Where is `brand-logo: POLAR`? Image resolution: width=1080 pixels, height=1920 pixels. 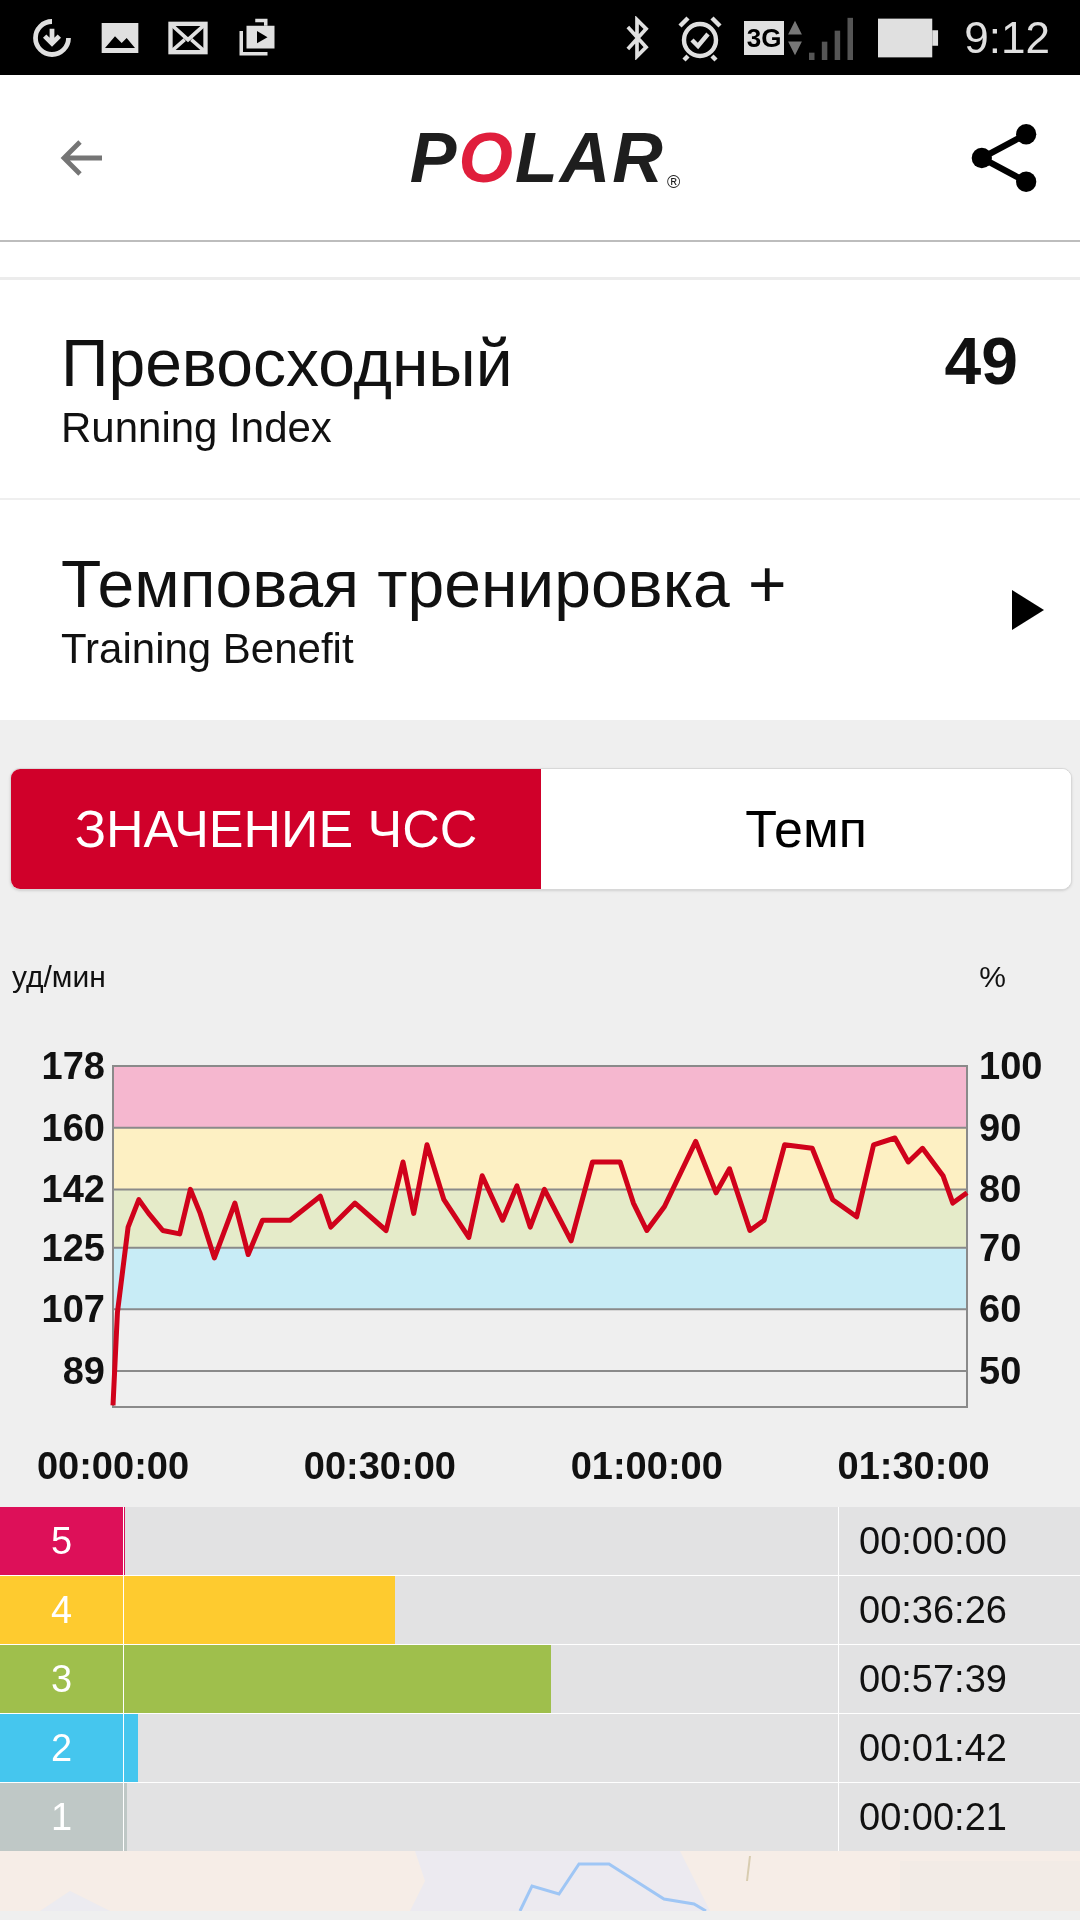 brand-logo: POLAR is located at coordinates (537, 157).